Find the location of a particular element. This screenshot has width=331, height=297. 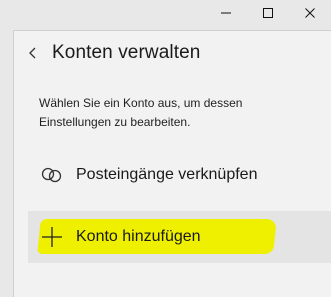

close-button is located at coordinates (310, 13).